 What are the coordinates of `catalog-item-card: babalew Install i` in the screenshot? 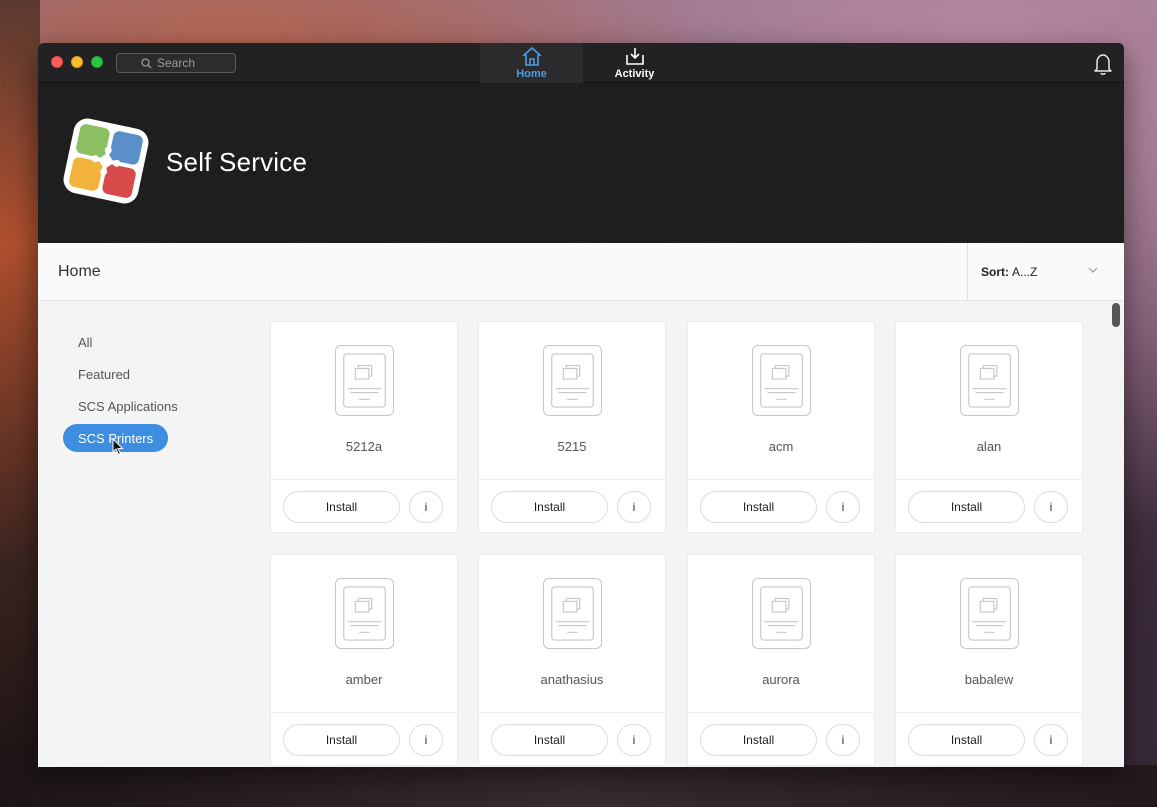 It's located at (989, 660).